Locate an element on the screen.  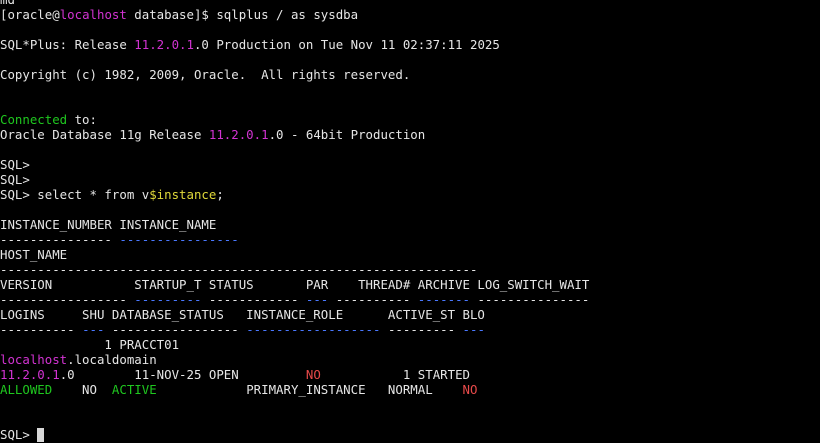
terminal-line: SQL> select * from v$instance; is located at coordinates (410, 194).